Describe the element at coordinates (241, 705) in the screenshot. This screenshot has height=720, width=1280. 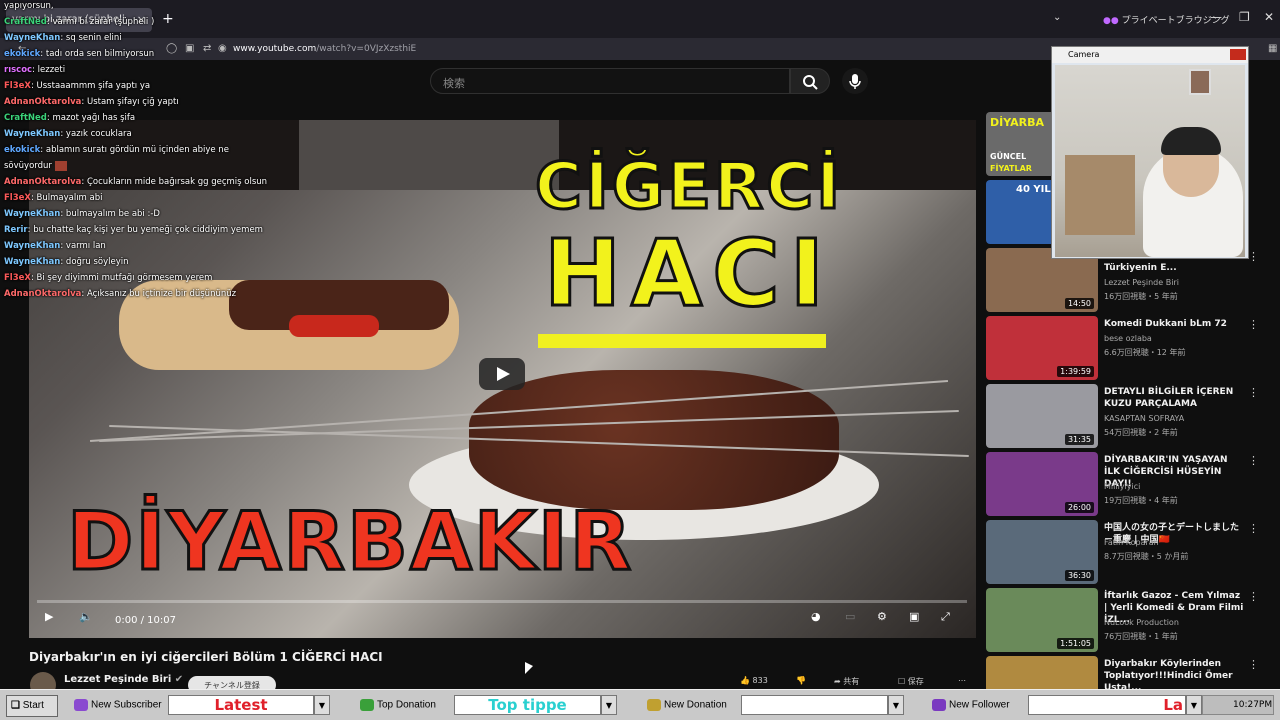
I see `latest-field: Latest` at that location.